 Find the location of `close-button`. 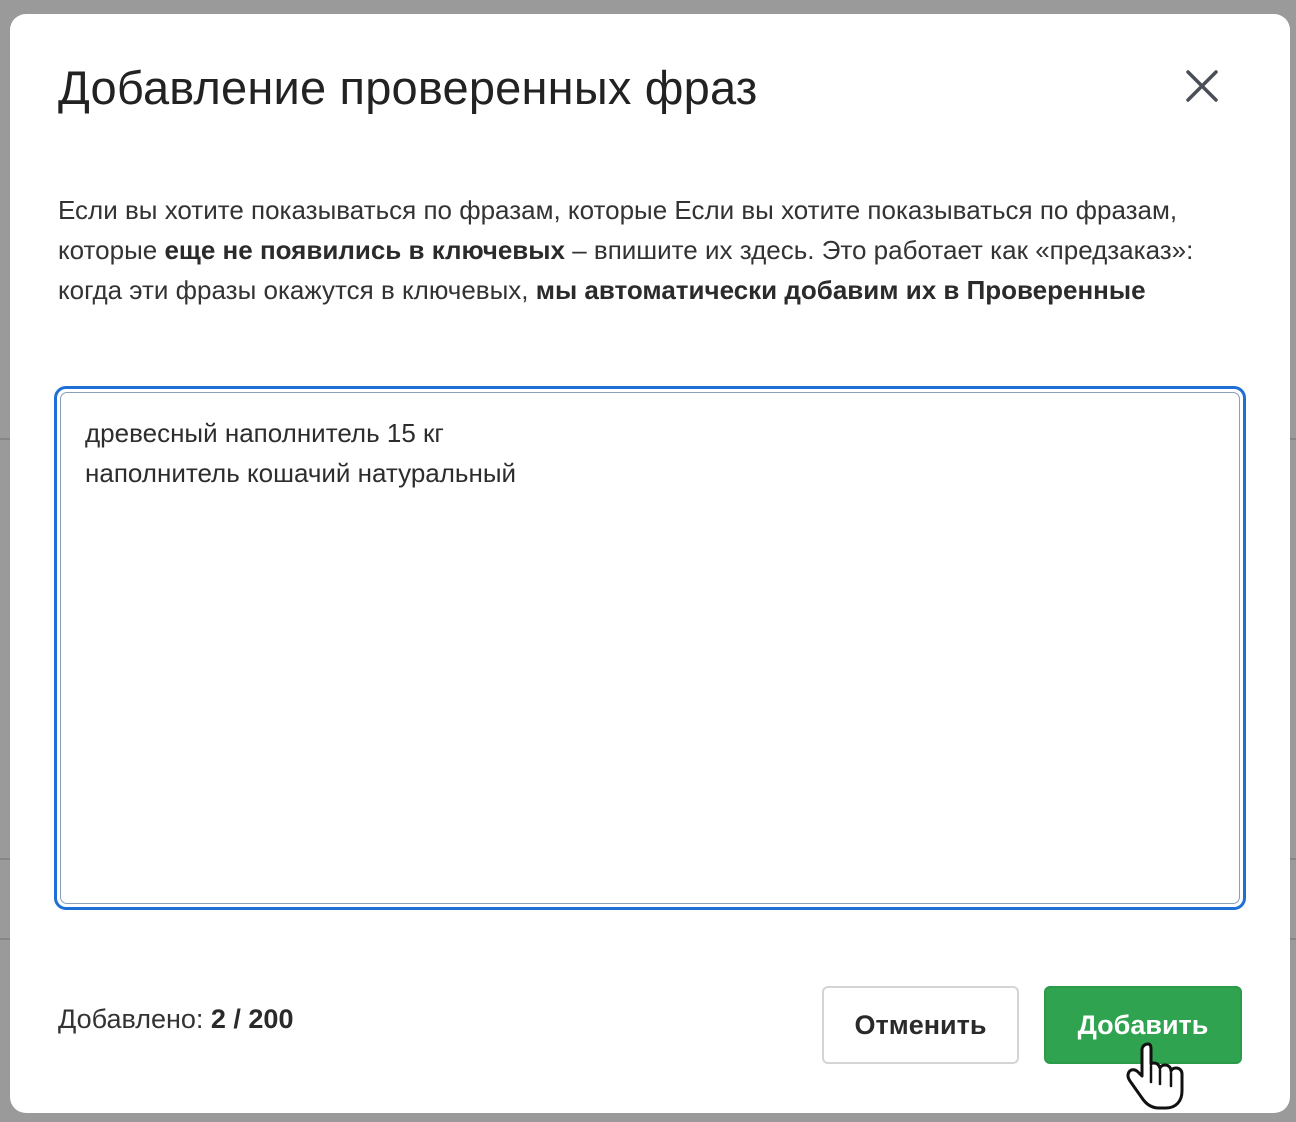

close-button is located at coordinates (1202, 86).